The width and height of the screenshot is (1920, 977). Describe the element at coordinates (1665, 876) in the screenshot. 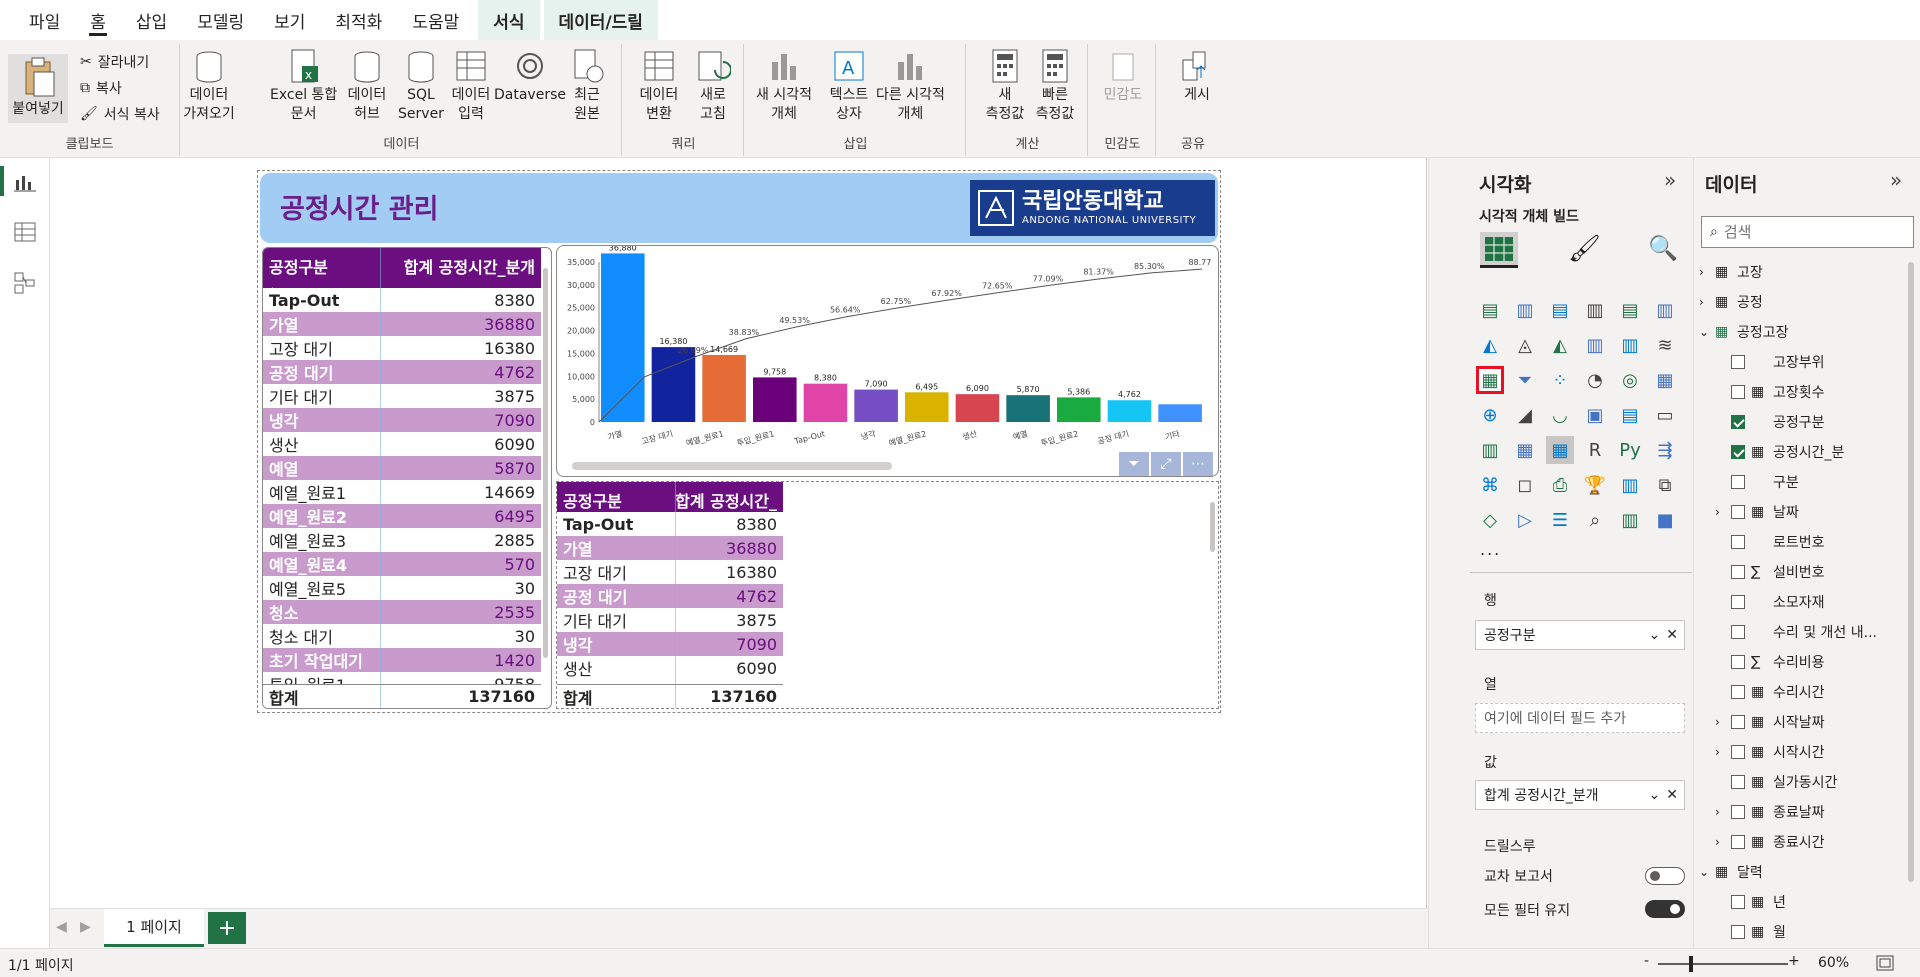

I see `cross-report-toggle` at that location.